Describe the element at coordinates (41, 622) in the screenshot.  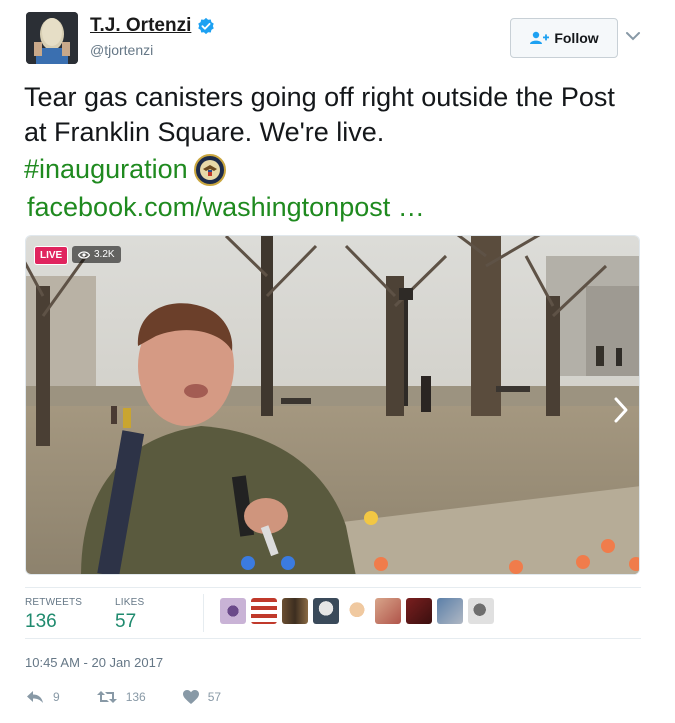
I see `retweets-count: 136` at that location.